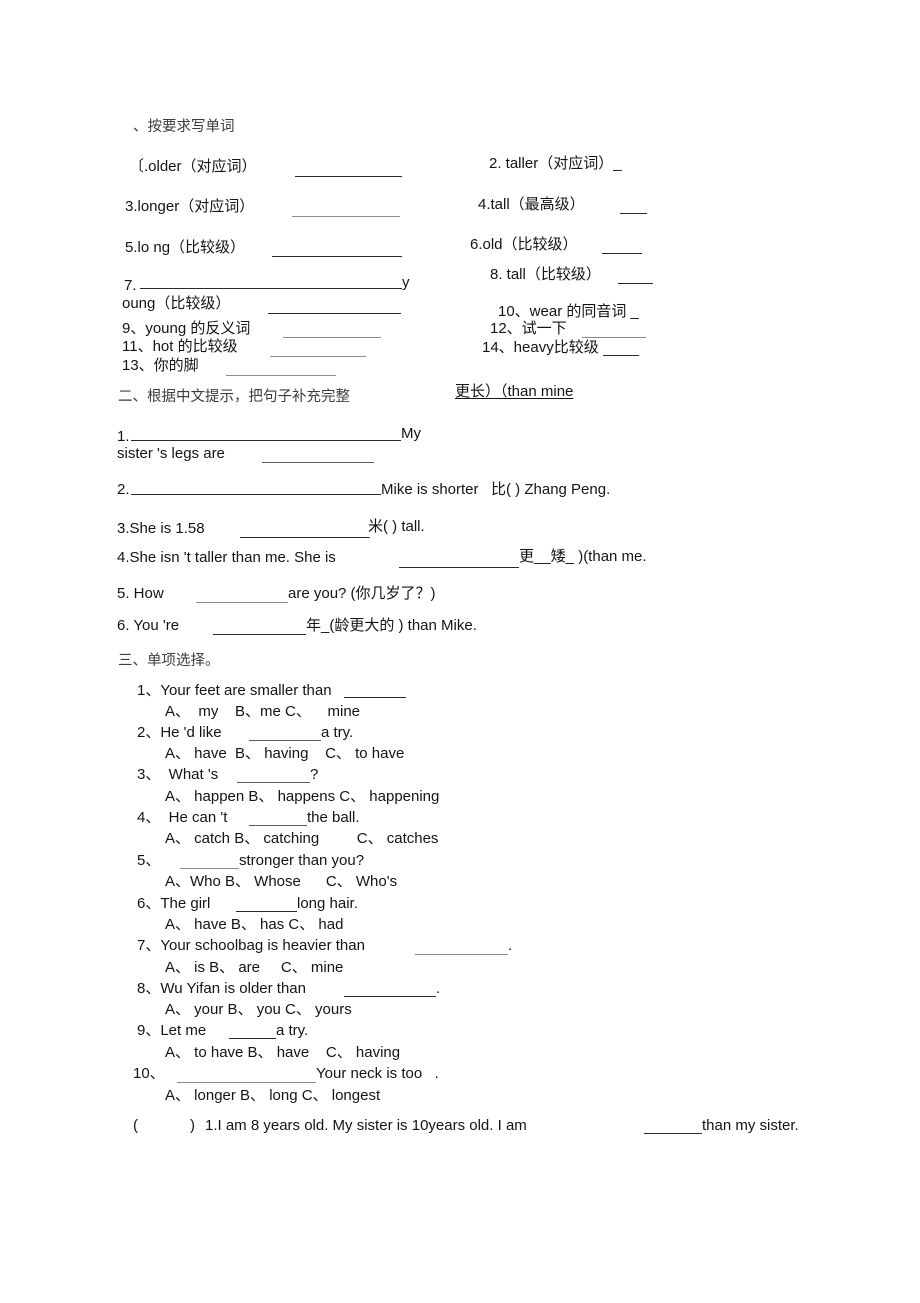 Image resolution: width=920 pixels, height=1303 pixels. Describe the element at coordinates (390, 996) in the screenshot. I see `s3-question-8-blank` at that location.